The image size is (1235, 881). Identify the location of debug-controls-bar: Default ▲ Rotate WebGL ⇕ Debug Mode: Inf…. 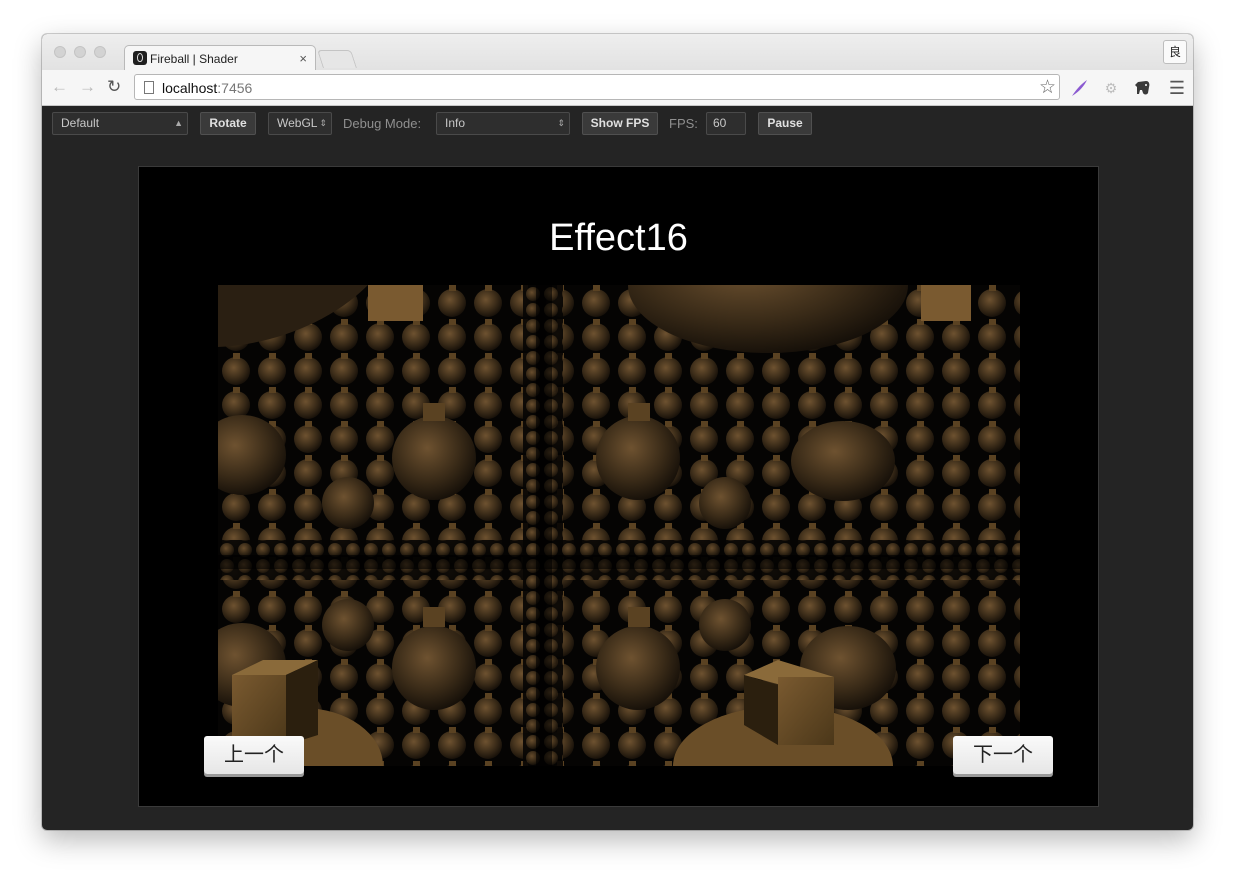
(617, 123).